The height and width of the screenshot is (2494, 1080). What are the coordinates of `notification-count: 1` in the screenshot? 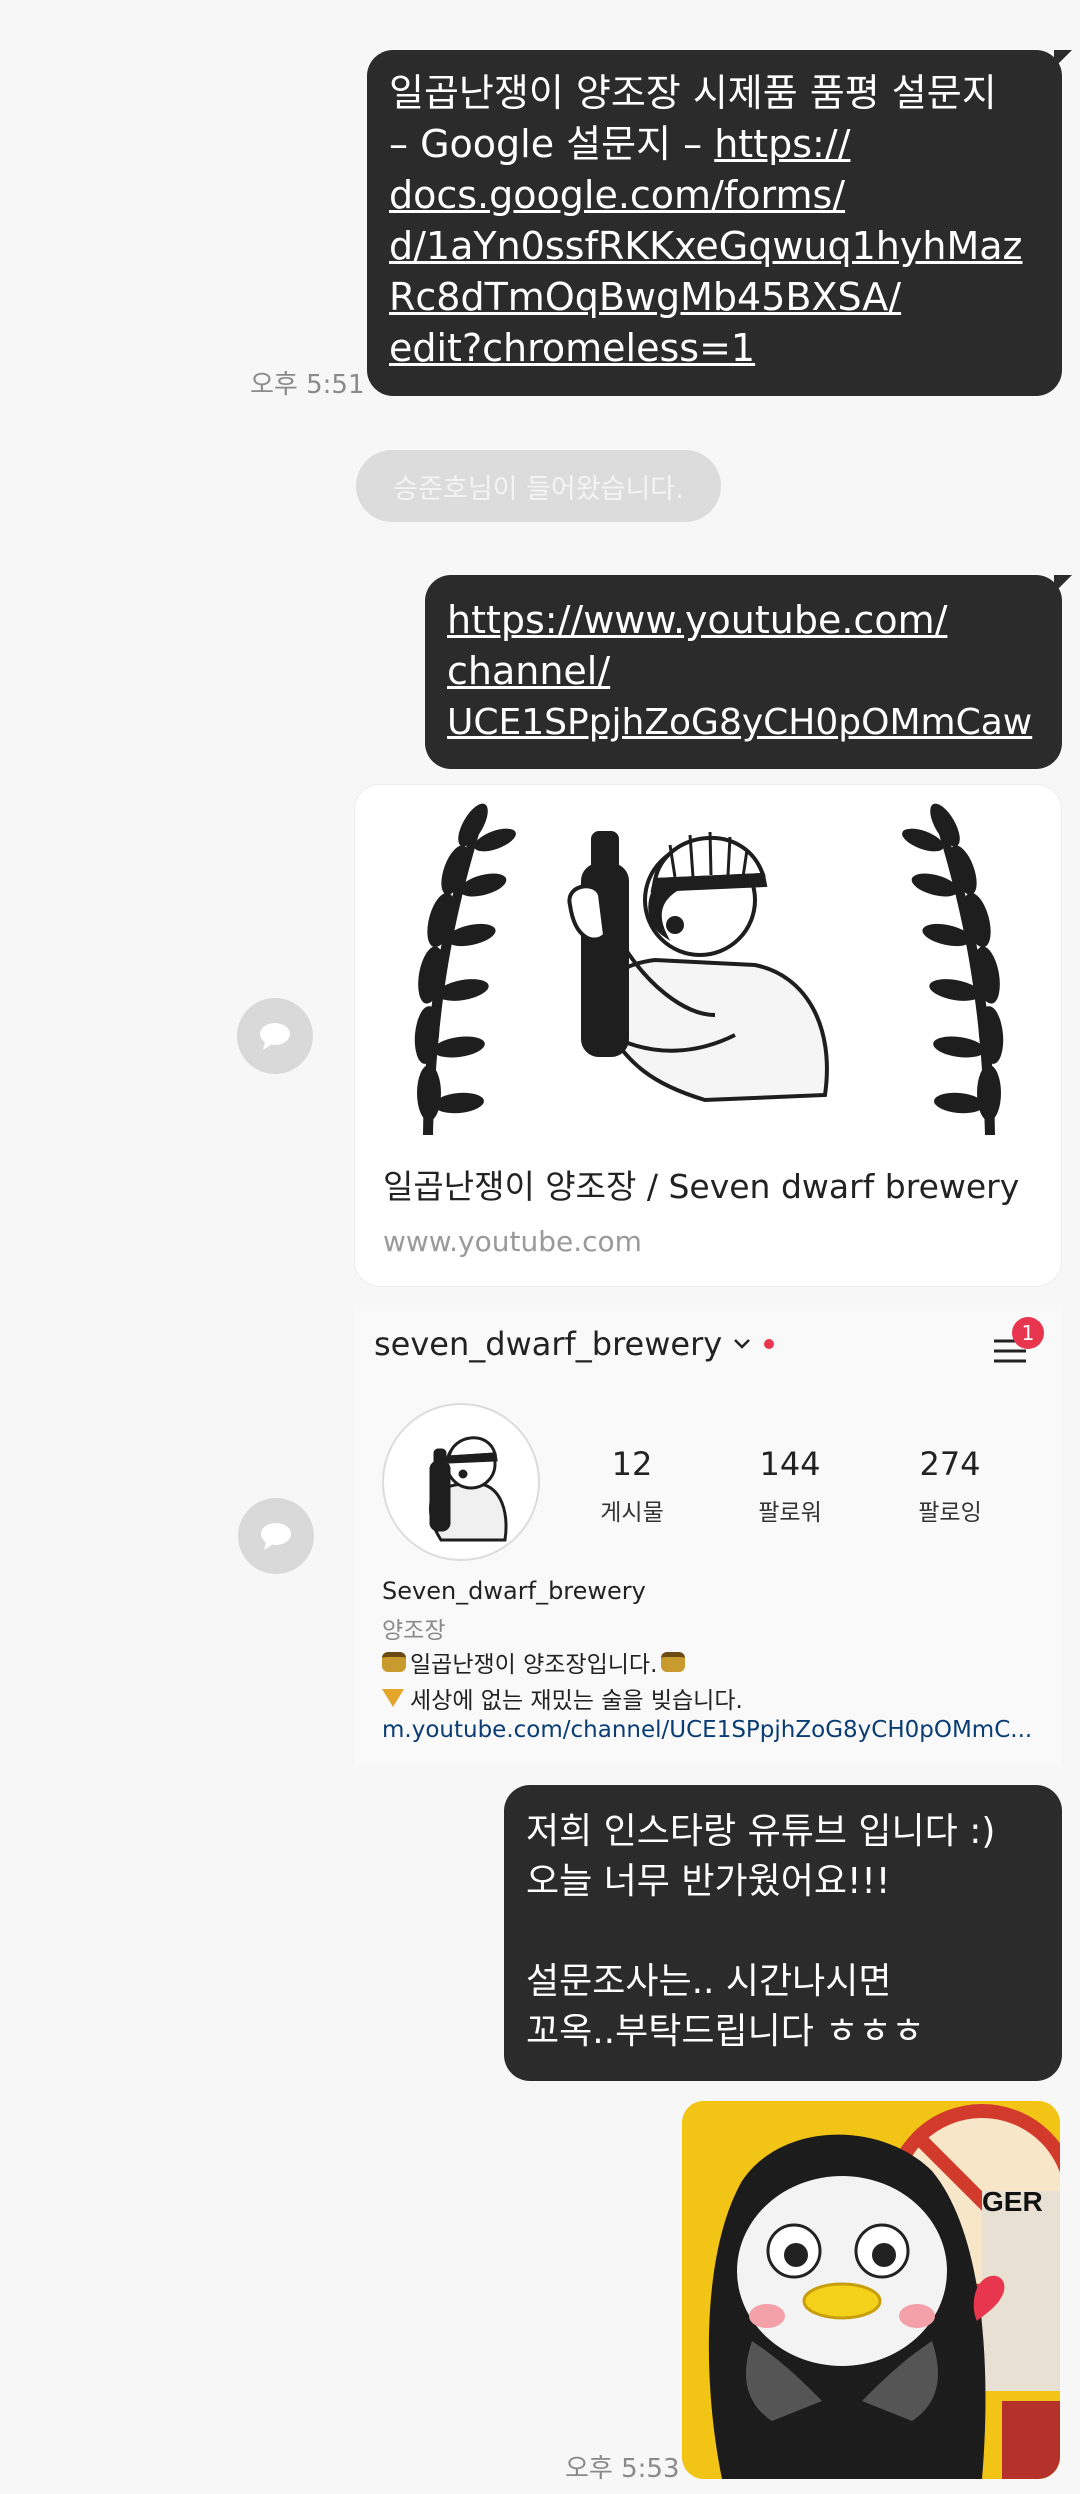 It's located at (1028, 1333).